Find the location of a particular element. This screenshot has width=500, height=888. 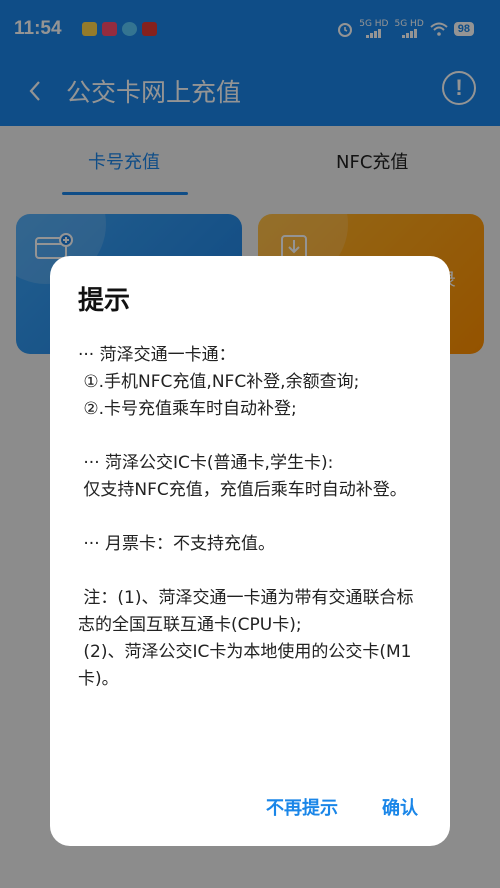

dont-show-again-button: 不再提示 is located at coordinates (302, 807).